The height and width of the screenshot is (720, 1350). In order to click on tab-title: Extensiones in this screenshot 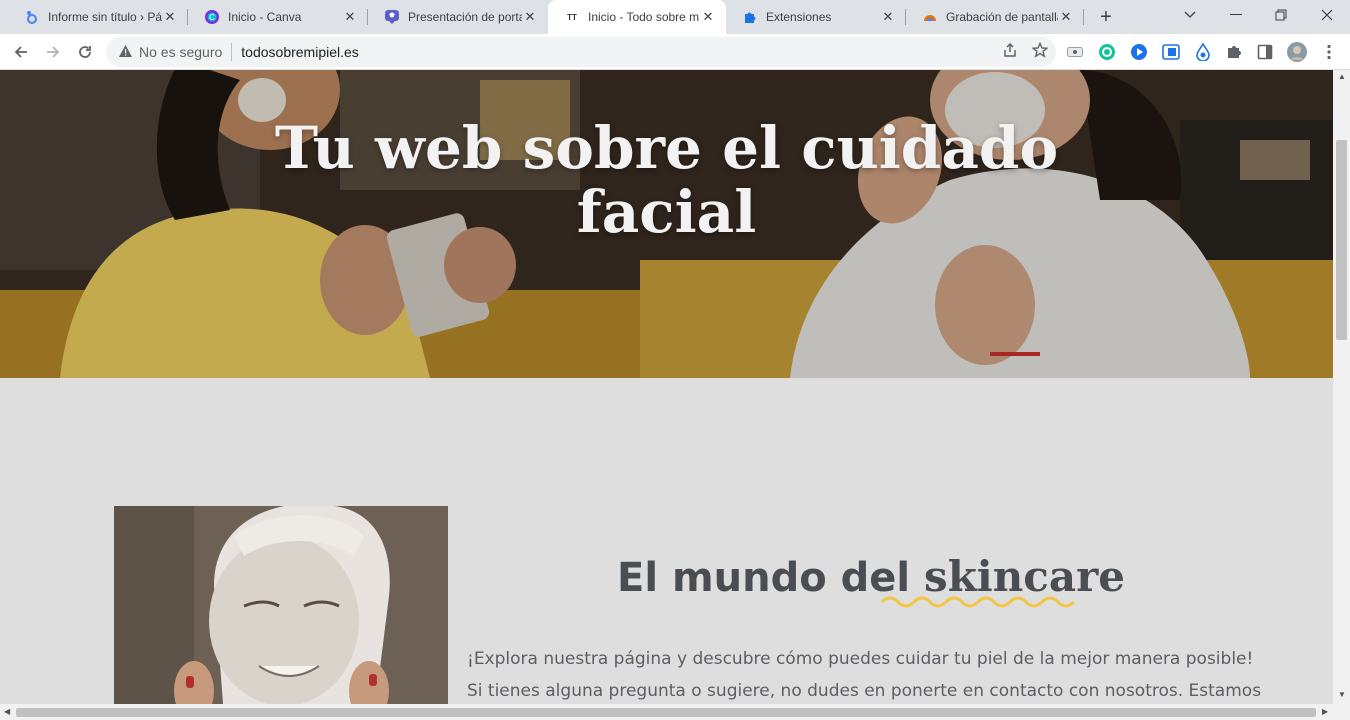, I will do `click(799, 17)`.